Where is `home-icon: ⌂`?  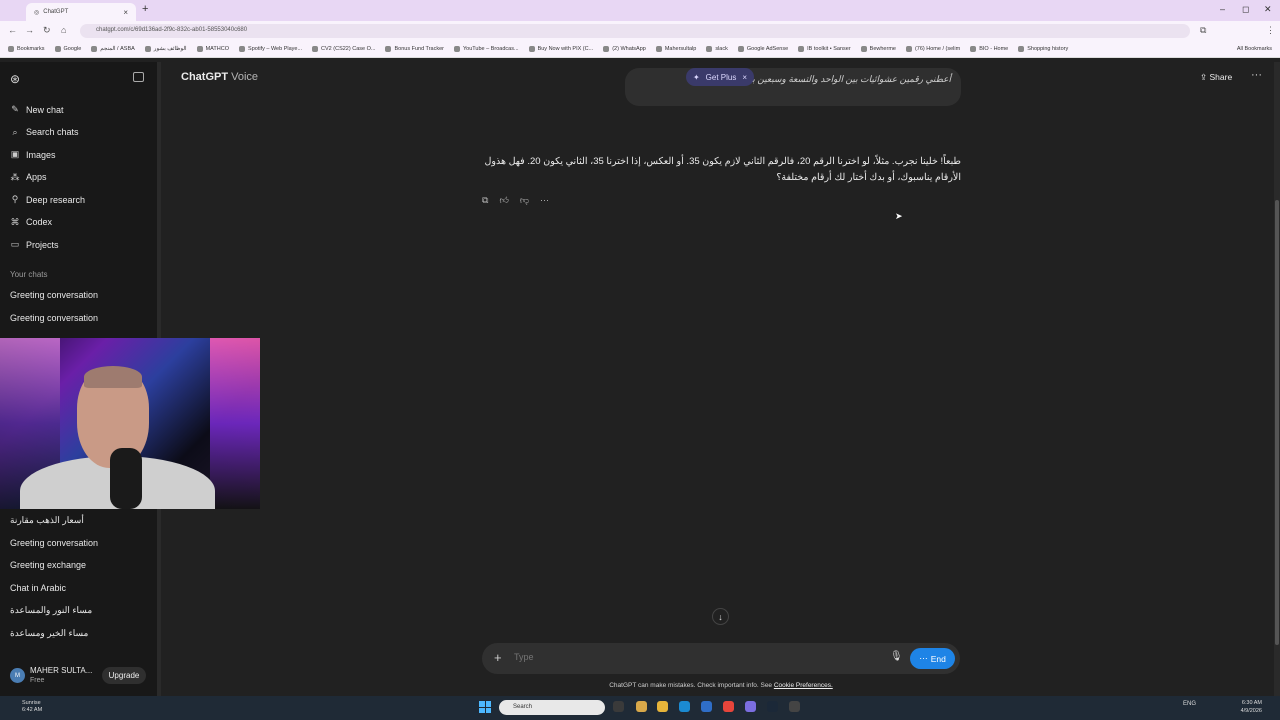
home-icon: ⌂ is located at coordinates (63, 30).